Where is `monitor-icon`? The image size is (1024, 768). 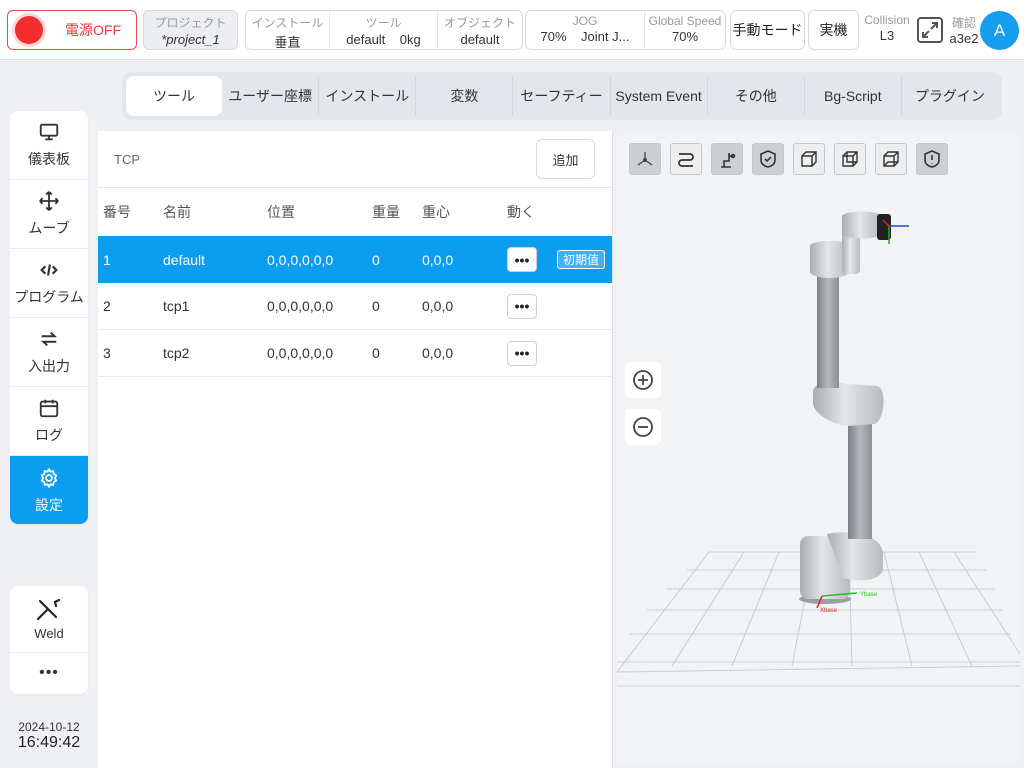 monitor-icon is located at coordinates (49, 132).